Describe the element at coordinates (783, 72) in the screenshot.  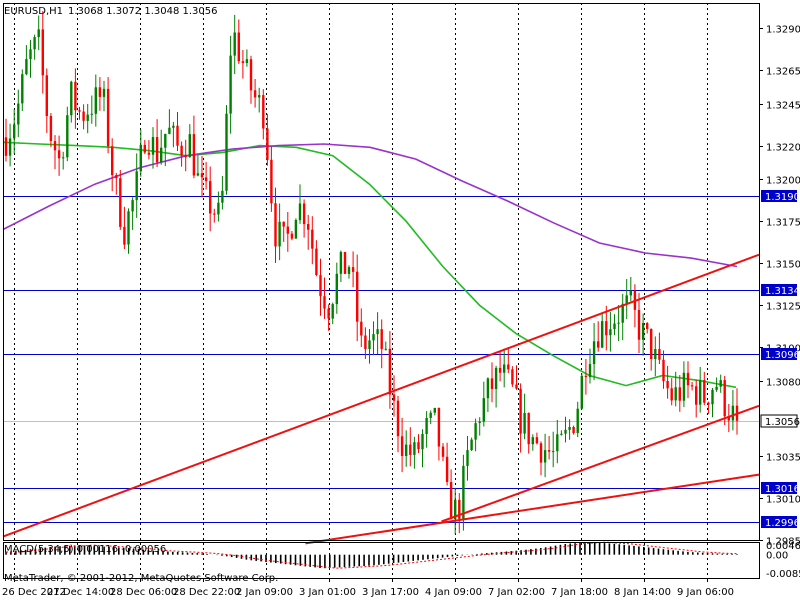
I see `price-axis-label: 1.3265` at that location.